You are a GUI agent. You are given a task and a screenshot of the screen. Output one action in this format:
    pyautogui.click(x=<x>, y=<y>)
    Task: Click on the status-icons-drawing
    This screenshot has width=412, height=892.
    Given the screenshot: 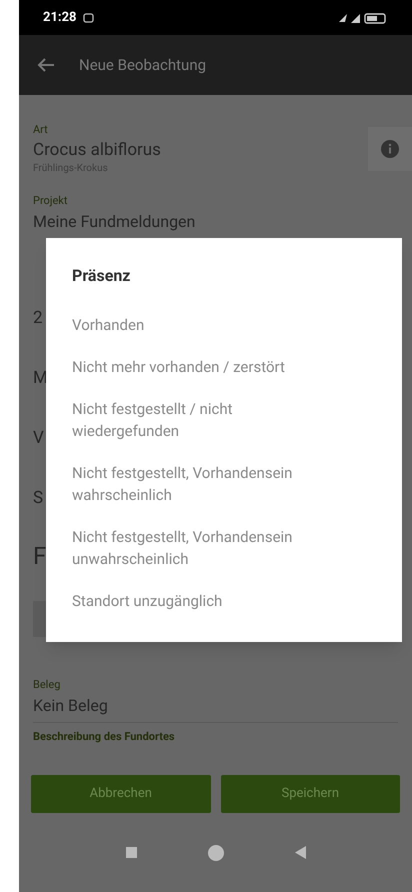 What is the action you would take?
    pyautogui.click(x=363, y=18)
    